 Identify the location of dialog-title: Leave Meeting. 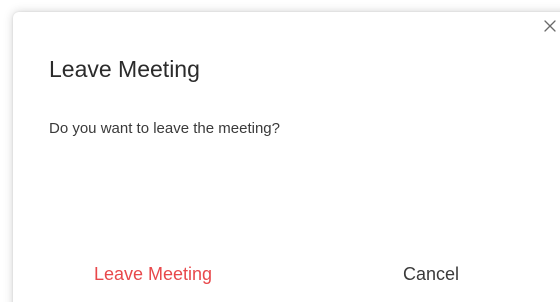
(124, 69).